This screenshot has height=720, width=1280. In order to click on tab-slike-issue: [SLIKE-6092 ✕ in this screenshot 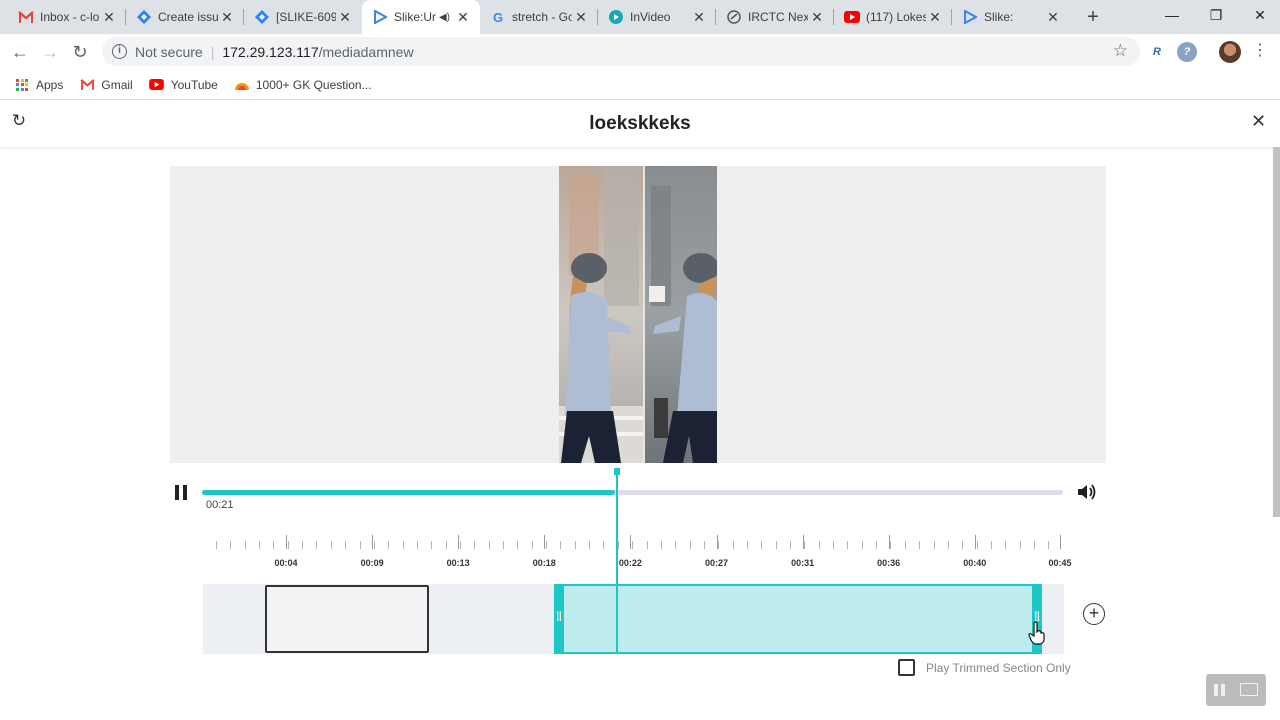, I will do `click(303, 17)`.